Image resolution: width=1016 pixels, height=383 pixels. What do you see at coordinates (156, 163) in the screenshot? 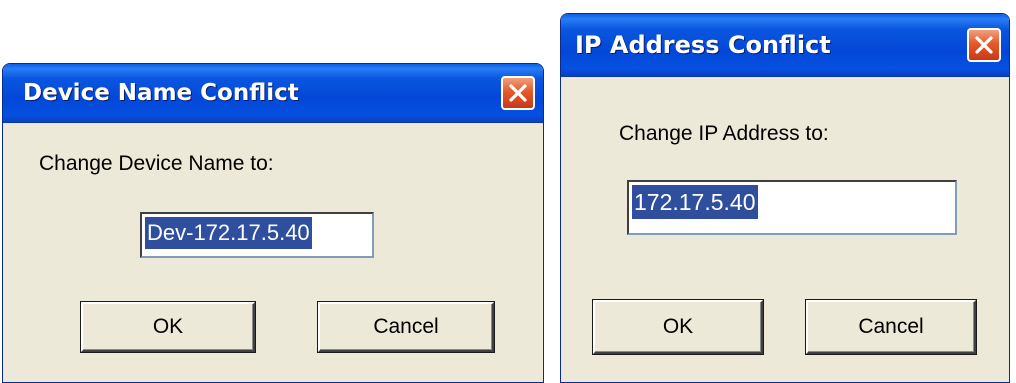
I see `device-name-prompt: Change Device Name to:` at bounding box center [156, 163].